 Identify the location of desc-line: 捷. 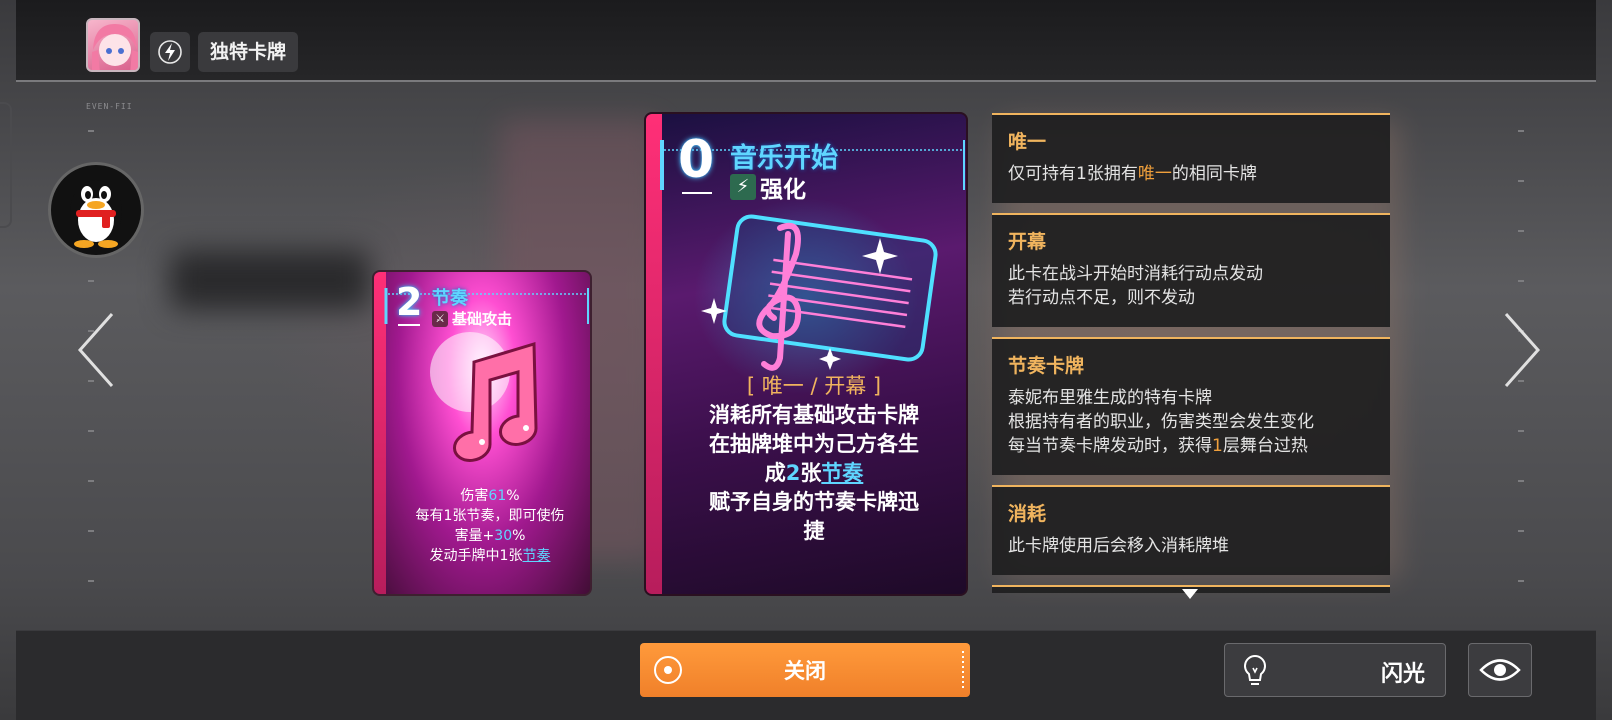
(814, 531).